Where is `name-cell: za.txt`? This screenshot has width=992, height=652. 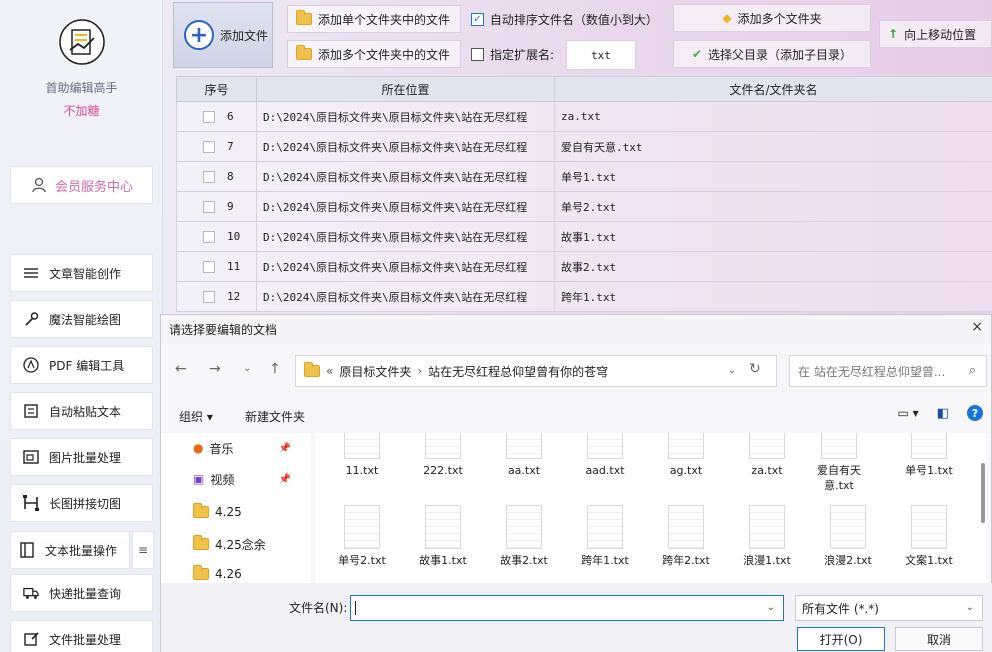
name-cell: za.txt is located at coordinates (773, 116).